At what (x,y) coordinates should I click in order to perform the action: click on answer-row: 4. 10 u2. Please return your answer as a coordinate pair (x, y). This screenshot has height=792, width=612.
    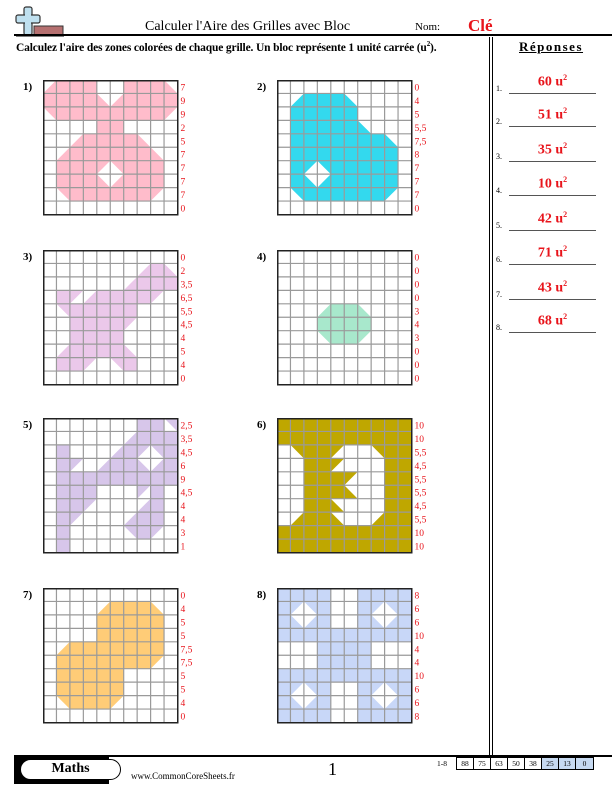
    Looking at the image, I should click on (551, 185).